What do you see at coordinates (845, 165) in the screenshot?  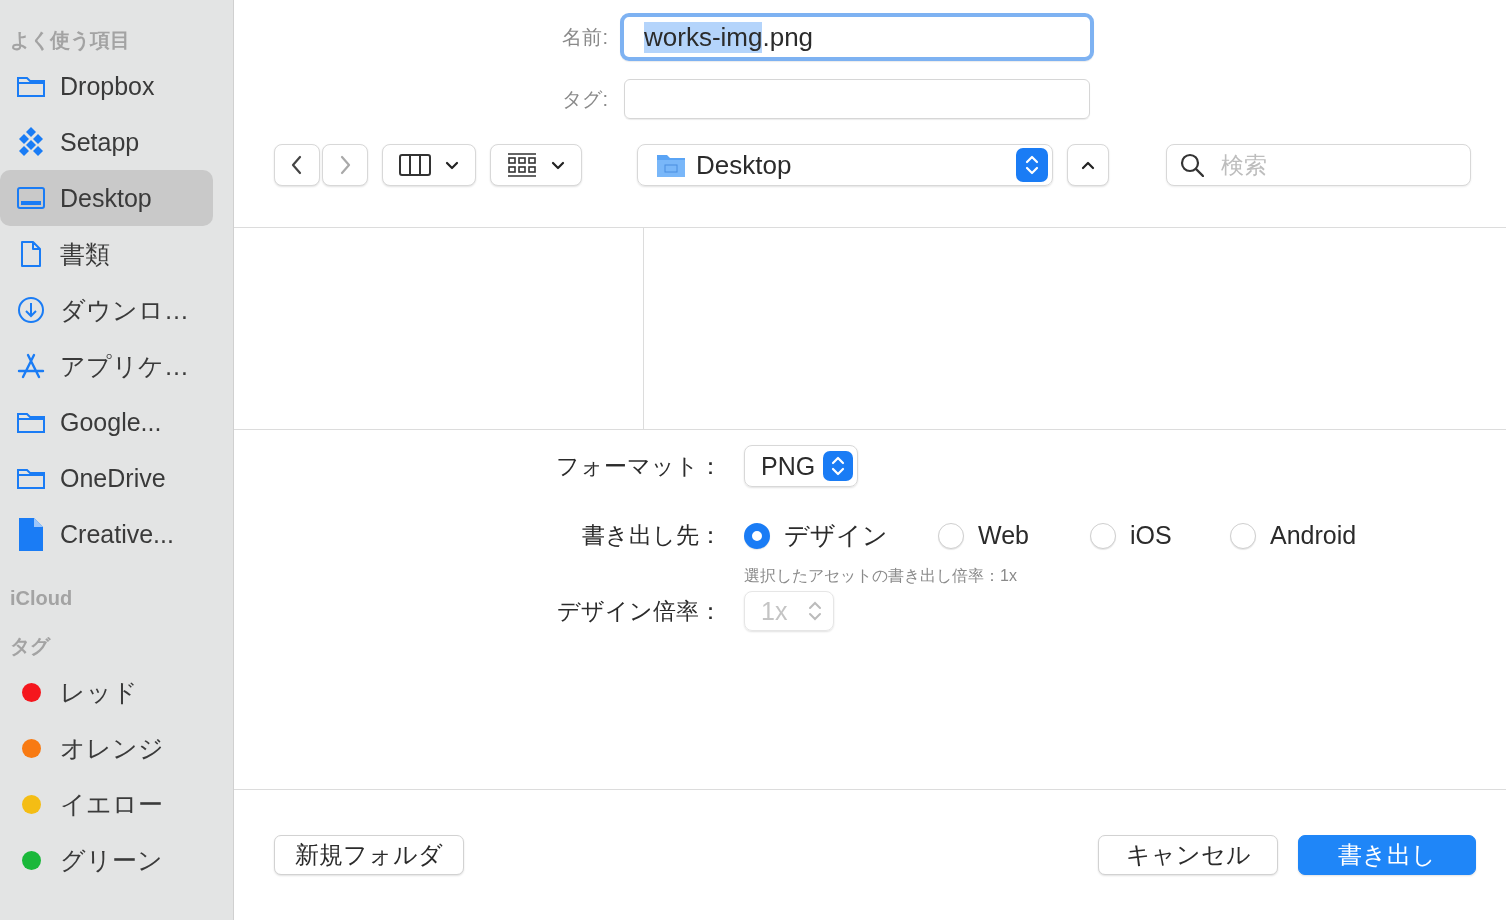 I see `location-popup: Desktop` at bounding box center [845, 165].